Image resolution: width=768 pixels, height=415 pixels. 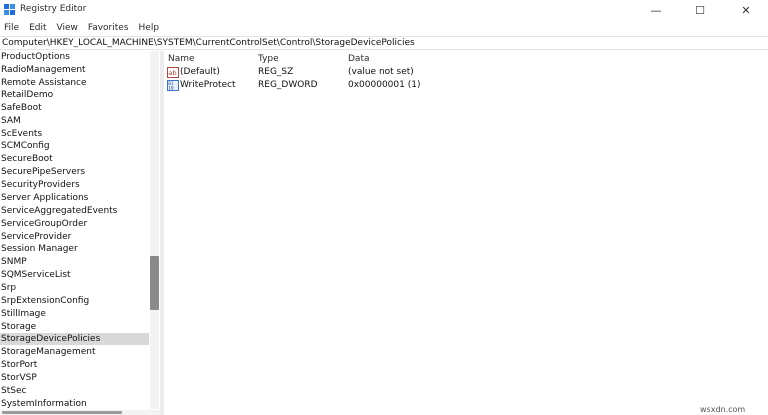 I want to click on string-value-icon: ab, so click(x=173, y=72).